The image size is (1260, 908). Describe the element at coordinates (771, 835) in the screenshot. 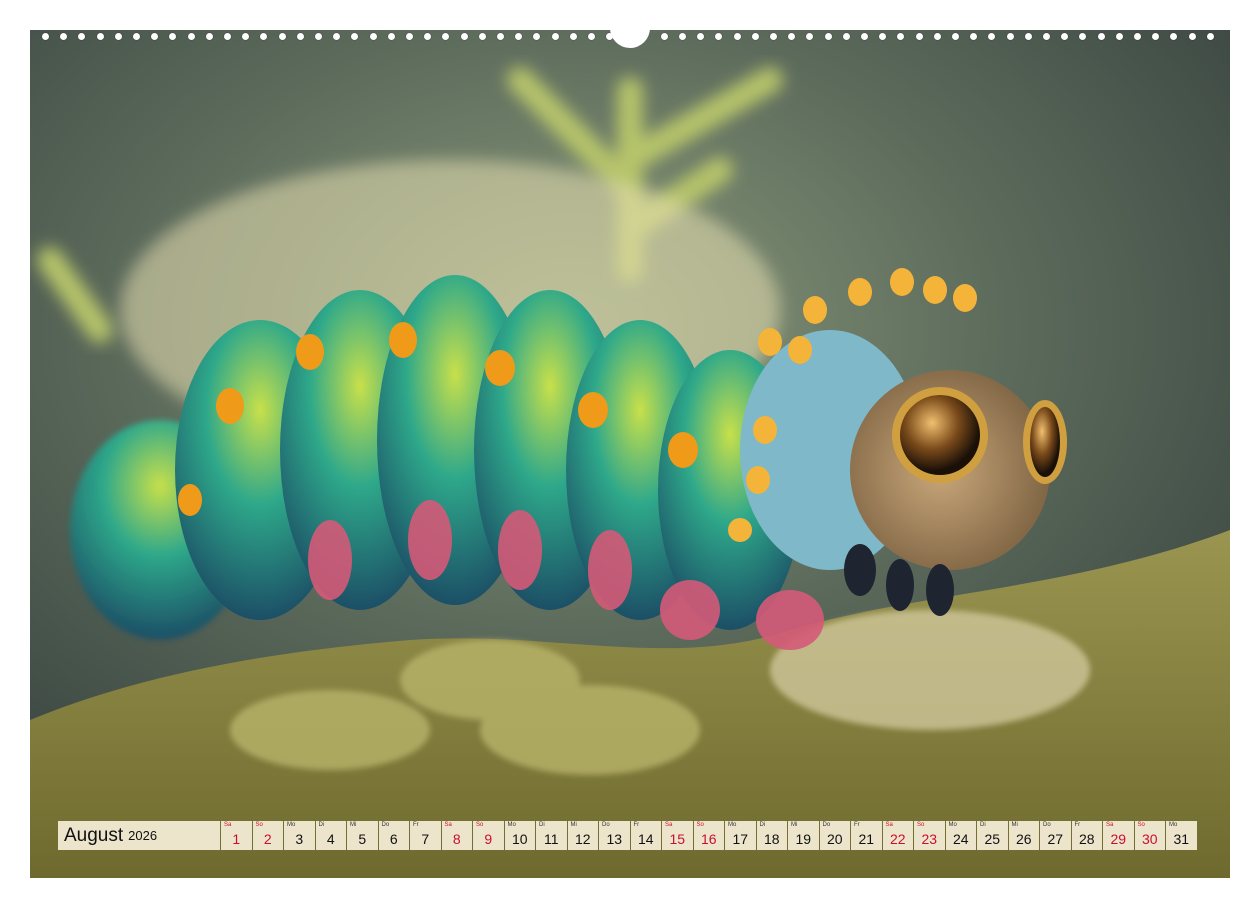

I see `day-cell: Di 18` at that location.